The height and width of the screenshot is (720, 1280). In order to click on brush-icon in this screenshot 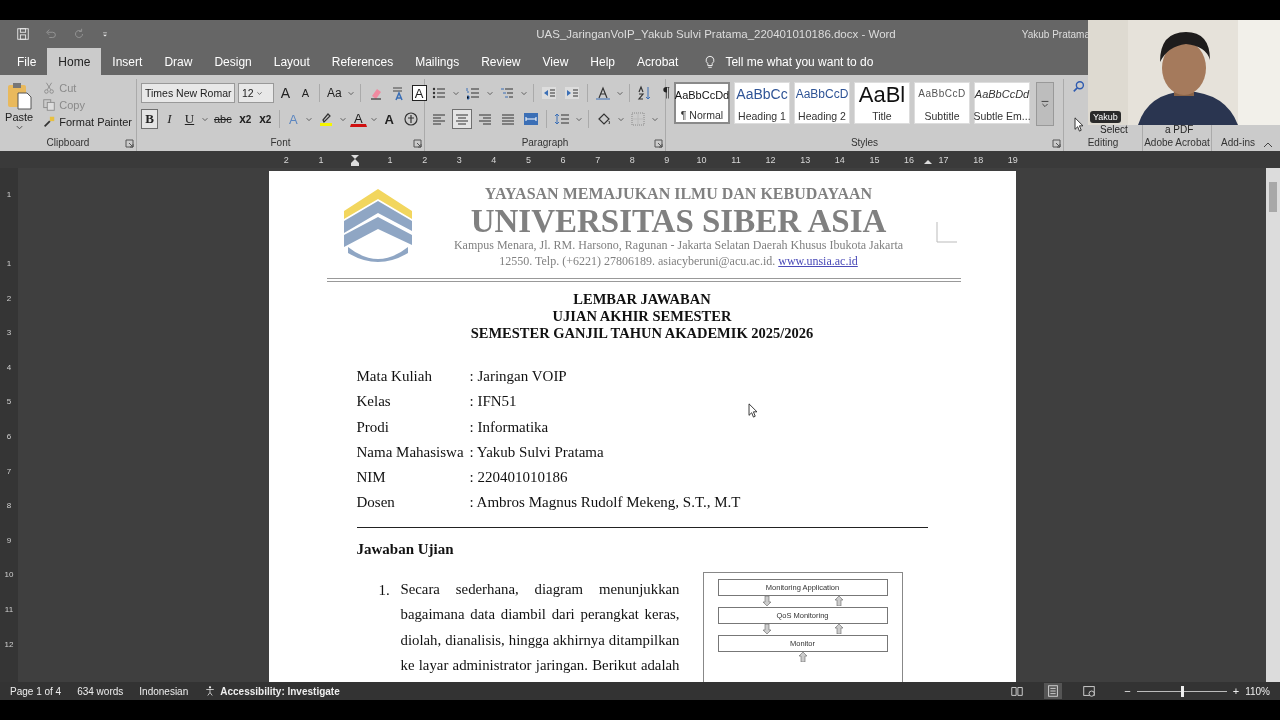, I will do `click(49, 122)`.